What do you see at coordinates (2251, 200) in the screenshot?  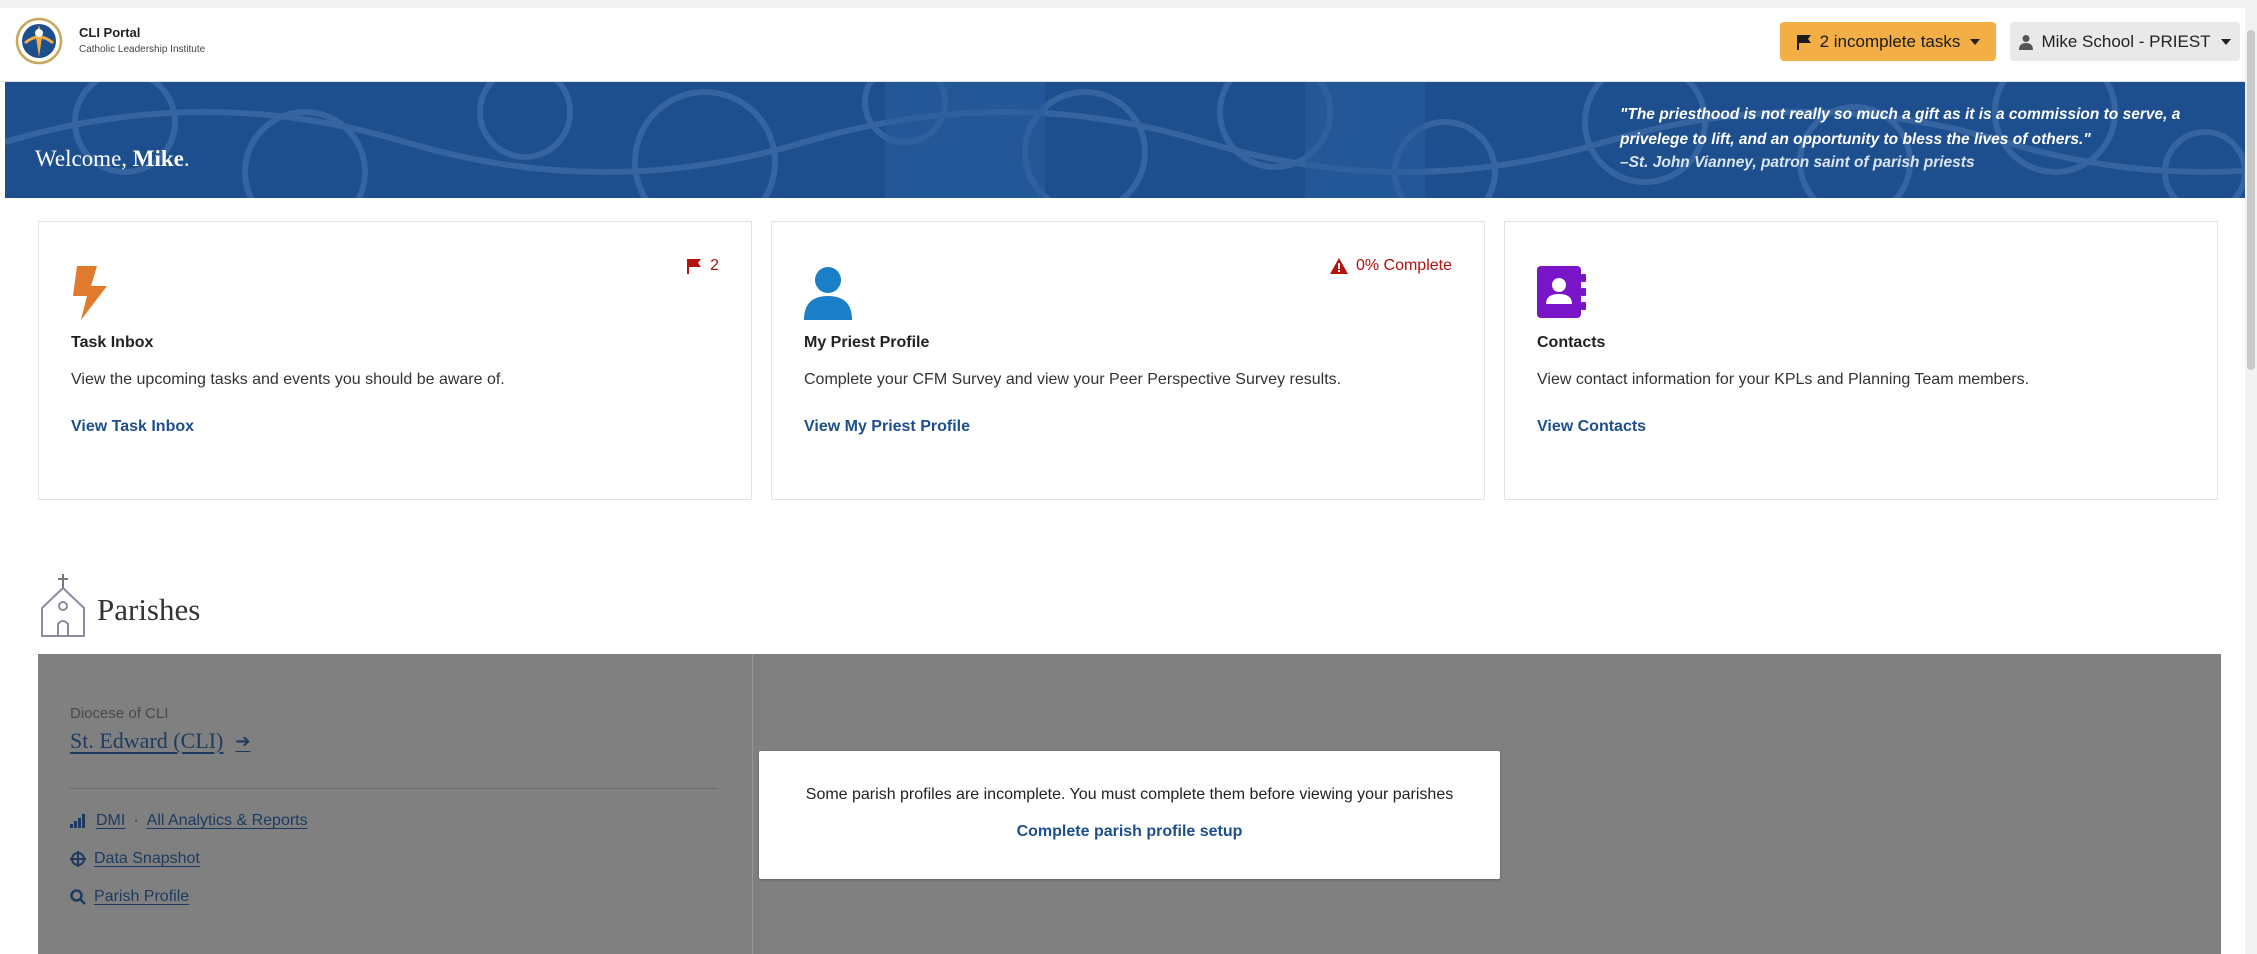 I see `scrollbar-thumb` at bounding box center [2251, 200].